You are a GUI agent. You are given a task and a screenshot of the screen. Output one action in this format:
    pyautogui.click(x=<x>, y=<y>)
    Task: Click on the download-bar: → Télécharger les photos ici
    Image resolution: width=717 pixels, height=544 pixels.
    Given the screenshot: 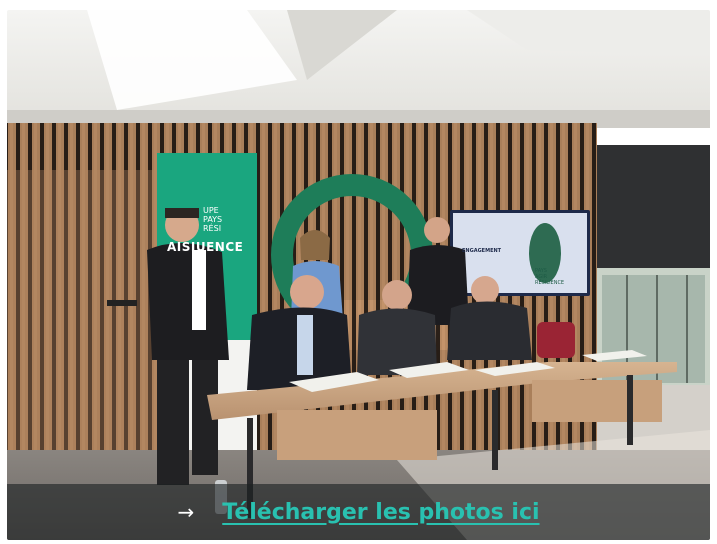 What is the action you would take?
    pyautogui.click(x=358, y=512)
    